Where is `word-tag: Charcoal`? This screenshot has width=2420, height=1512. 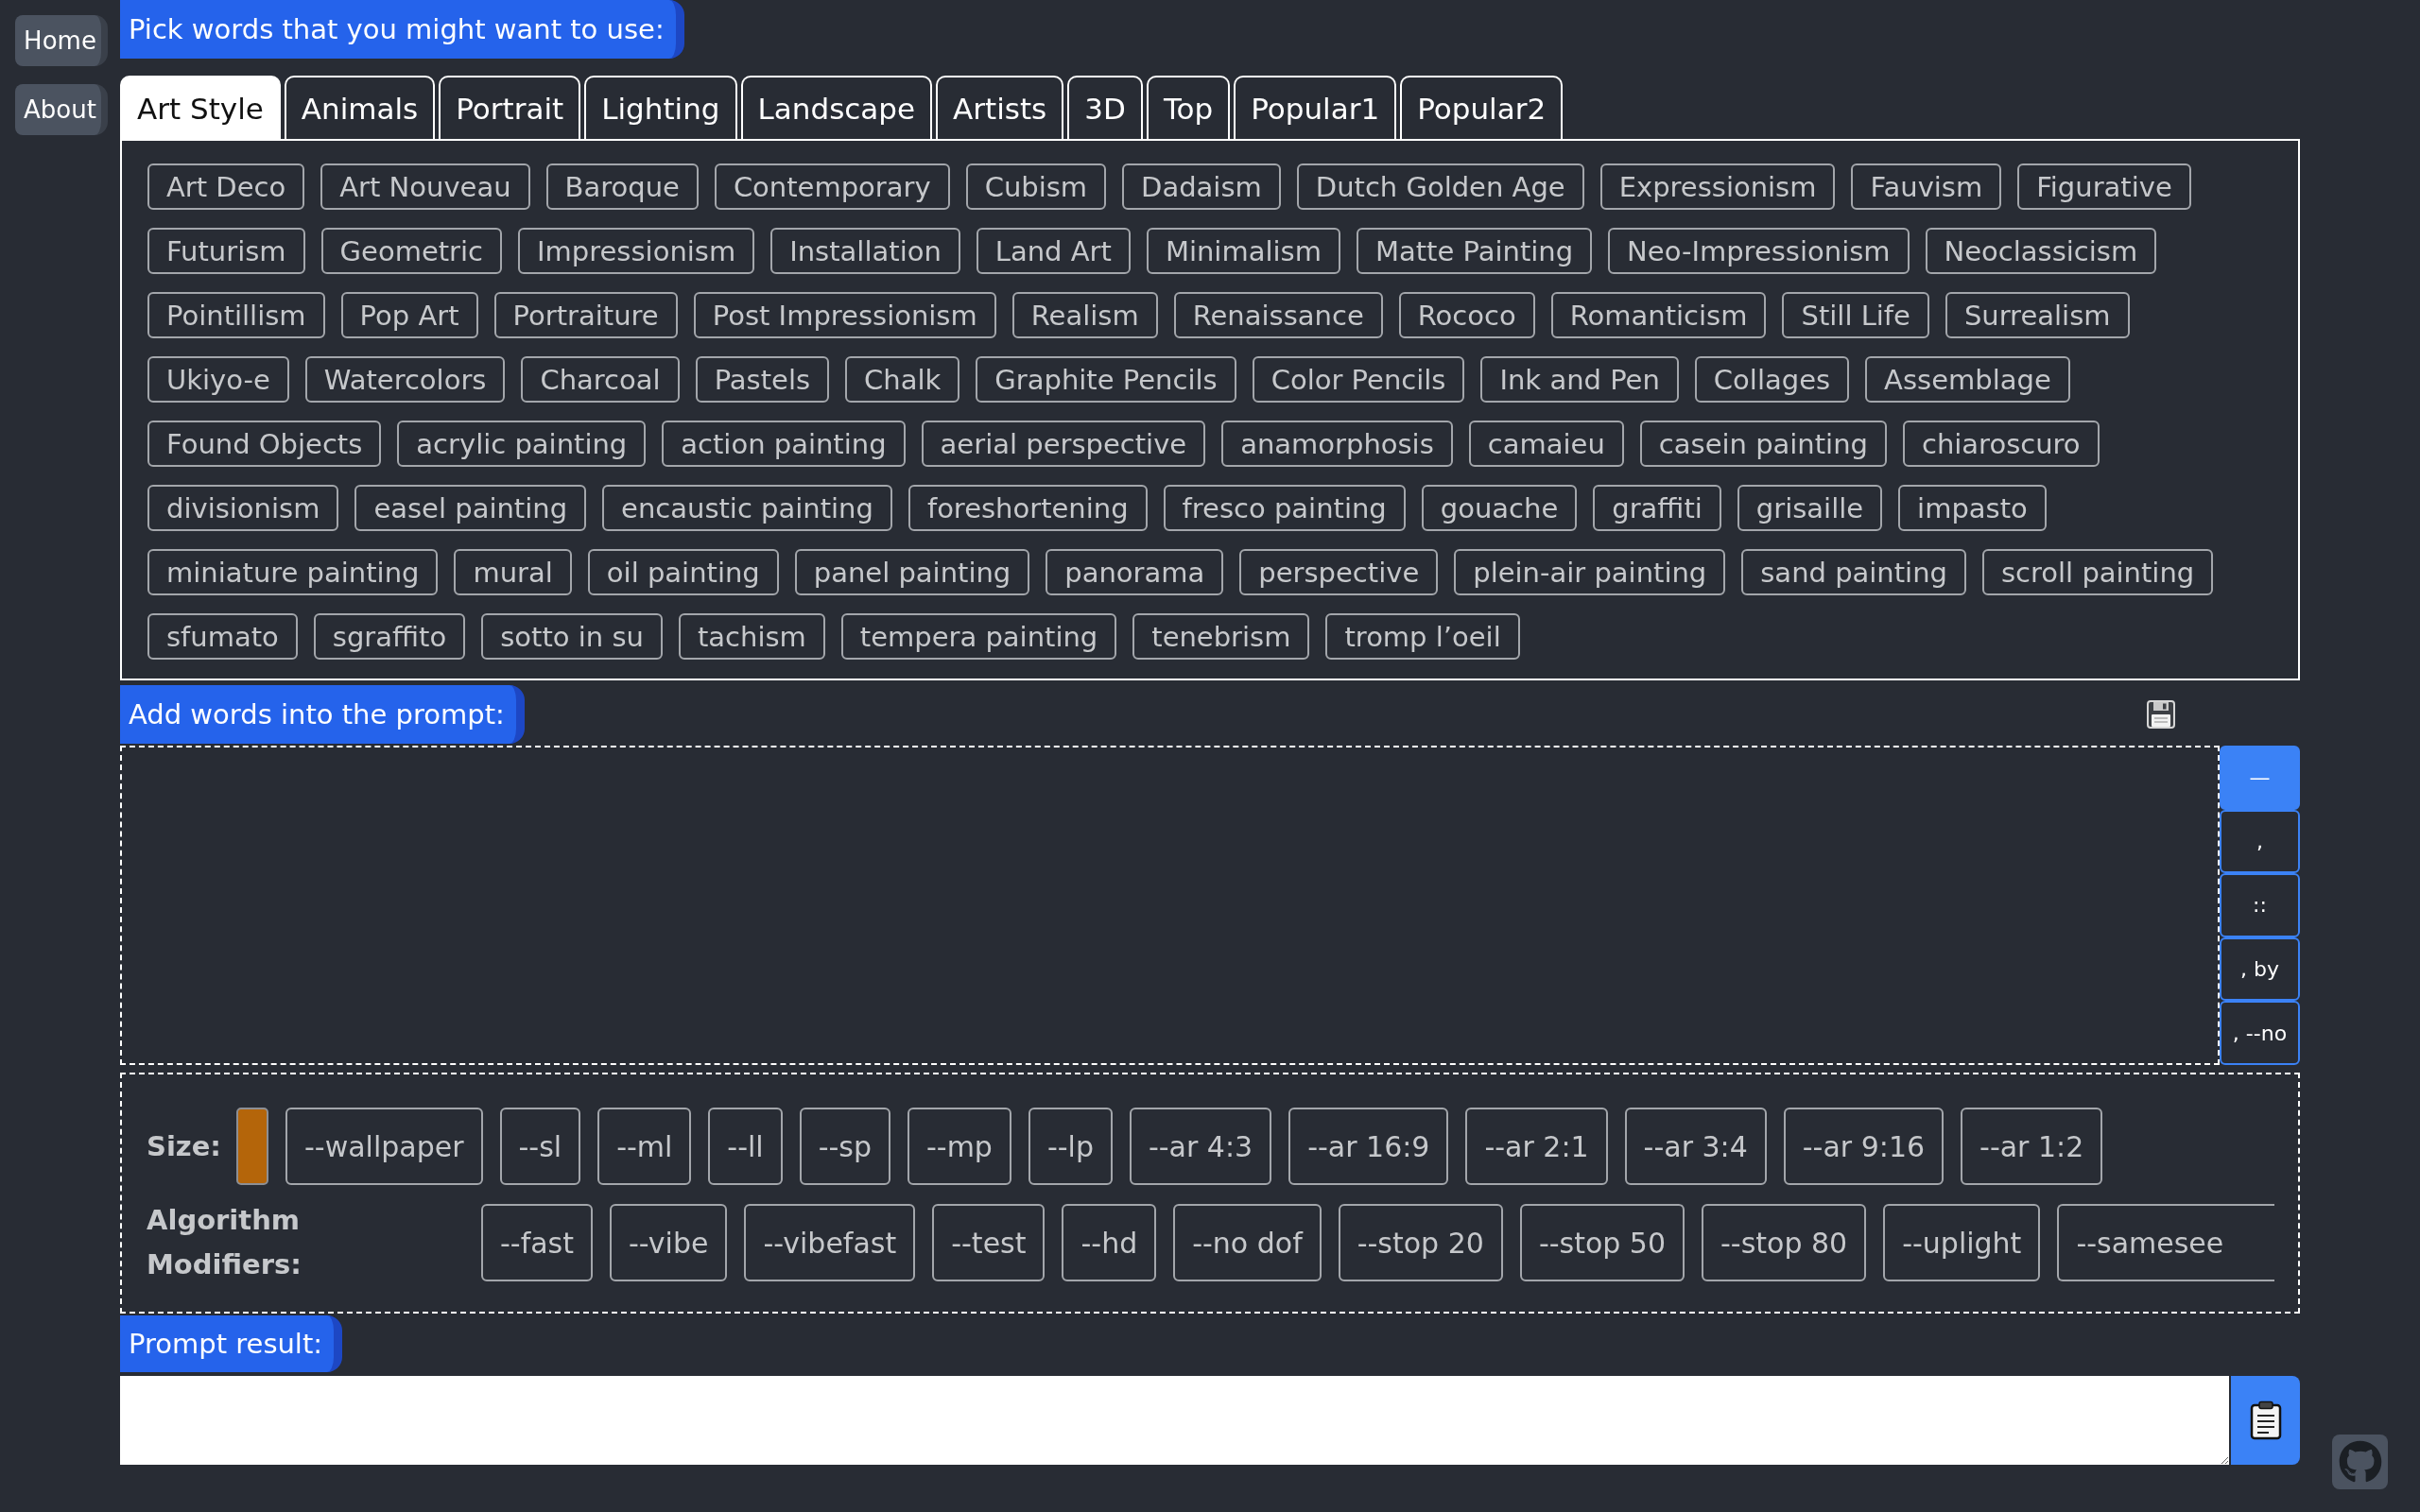
word-tag: Charcoal is located at coordinates (600, 379).